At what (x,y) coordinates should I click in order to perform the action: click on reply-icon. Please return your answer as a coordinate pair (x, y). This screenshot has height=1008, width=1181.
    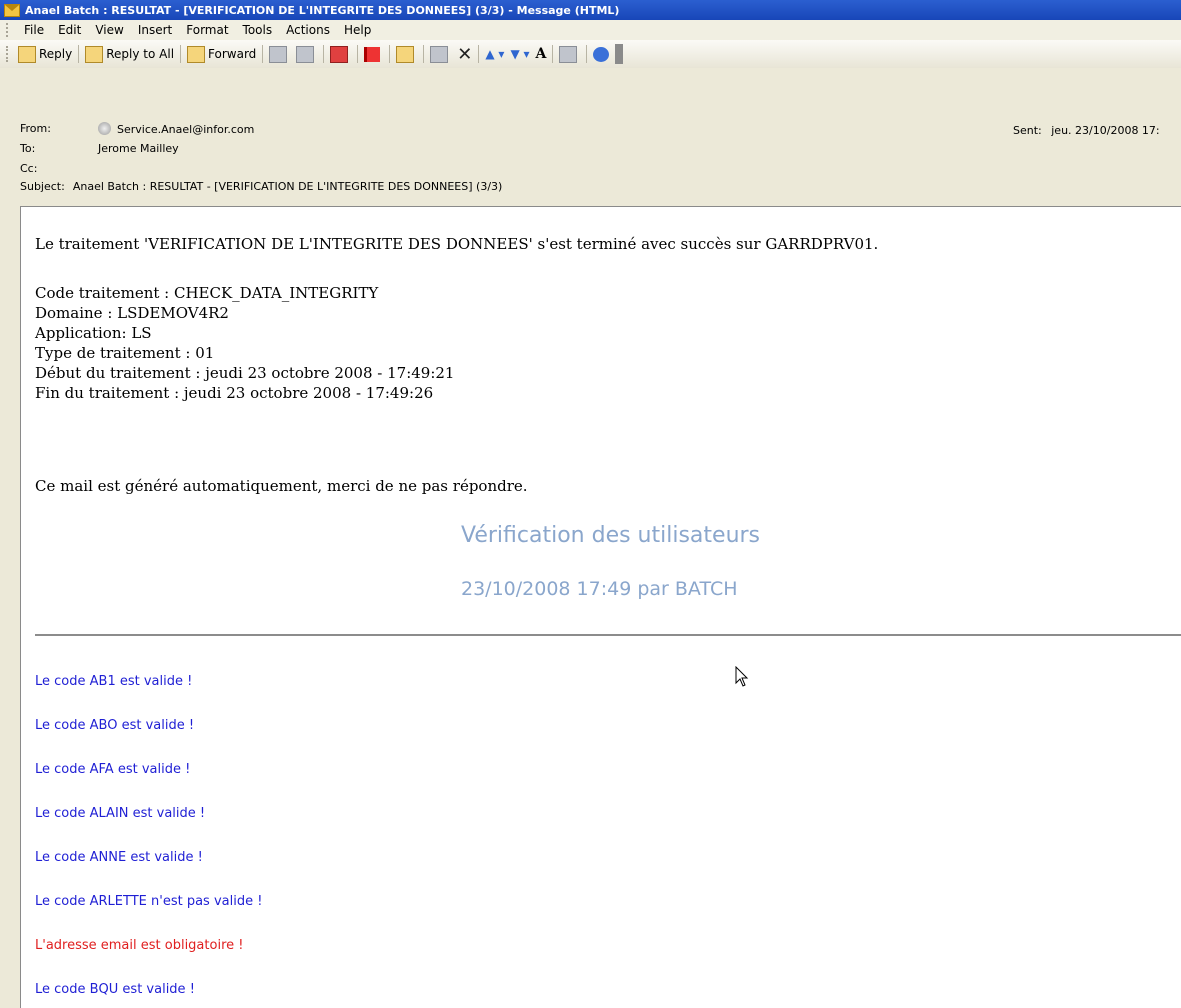
    Looking at the image, I should click on (27, 54).